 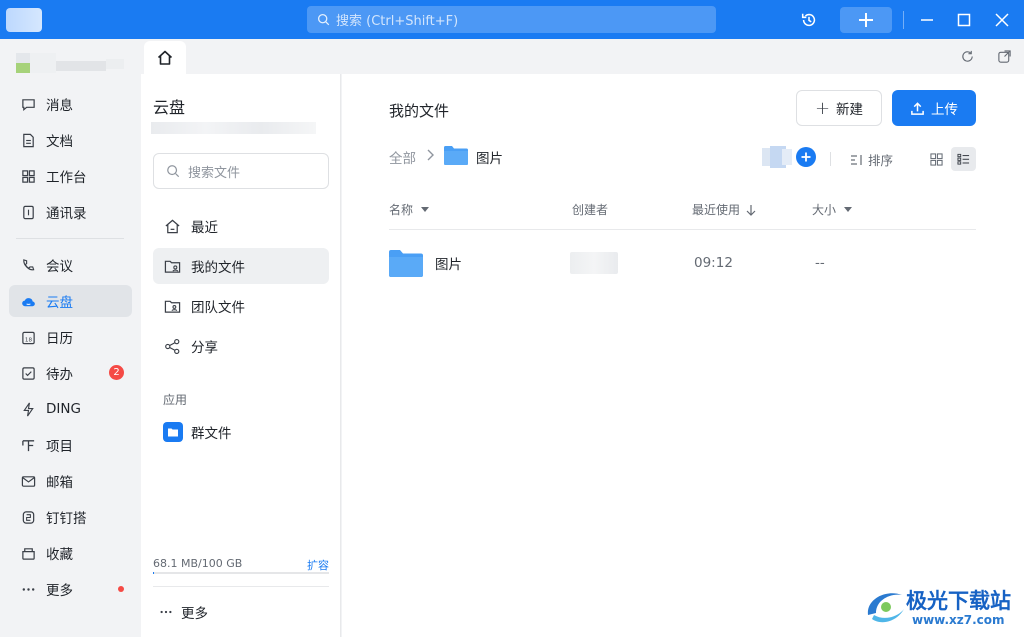 What do you see at coordinates (713, 263) in the screenshot?
I see `file-last-used: 09:12` at bounding box center [713, 263].